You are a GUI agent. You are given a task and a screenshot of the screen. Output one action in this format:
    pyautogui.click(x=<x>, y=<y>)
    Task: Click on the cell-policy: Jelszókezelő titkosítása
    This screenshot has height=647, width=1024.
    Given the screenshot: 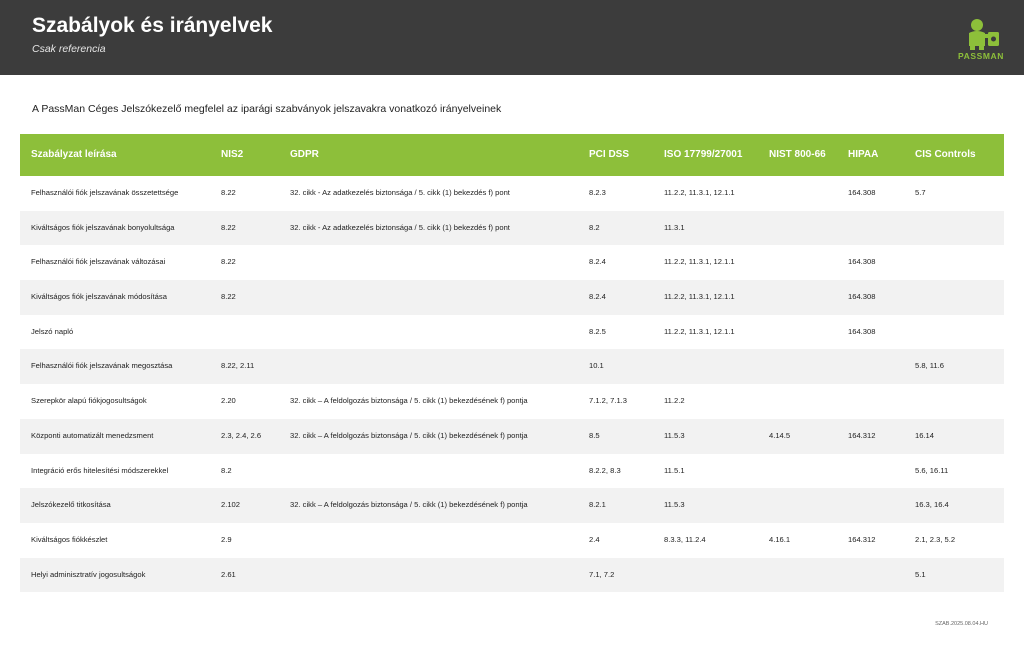 What is the action you would take?
    pyautogui.click(x=71, y=505)
    